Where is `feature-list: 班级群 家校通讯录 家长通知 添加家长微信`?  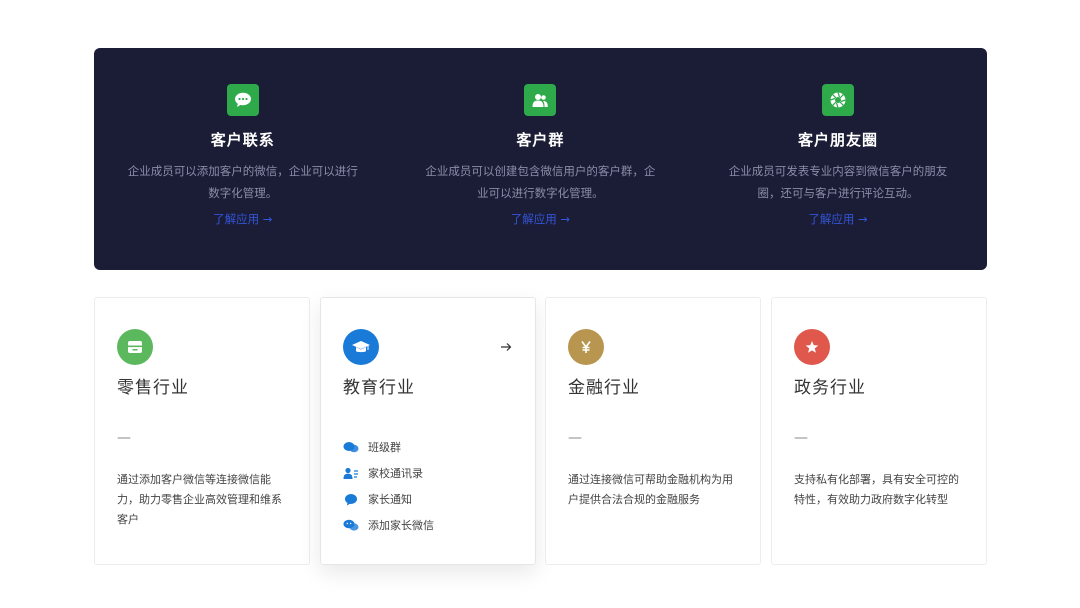
feature-list: 班级群 家校通讯录 家长通知 添加家长微信 is located at coordinates (388, 486).